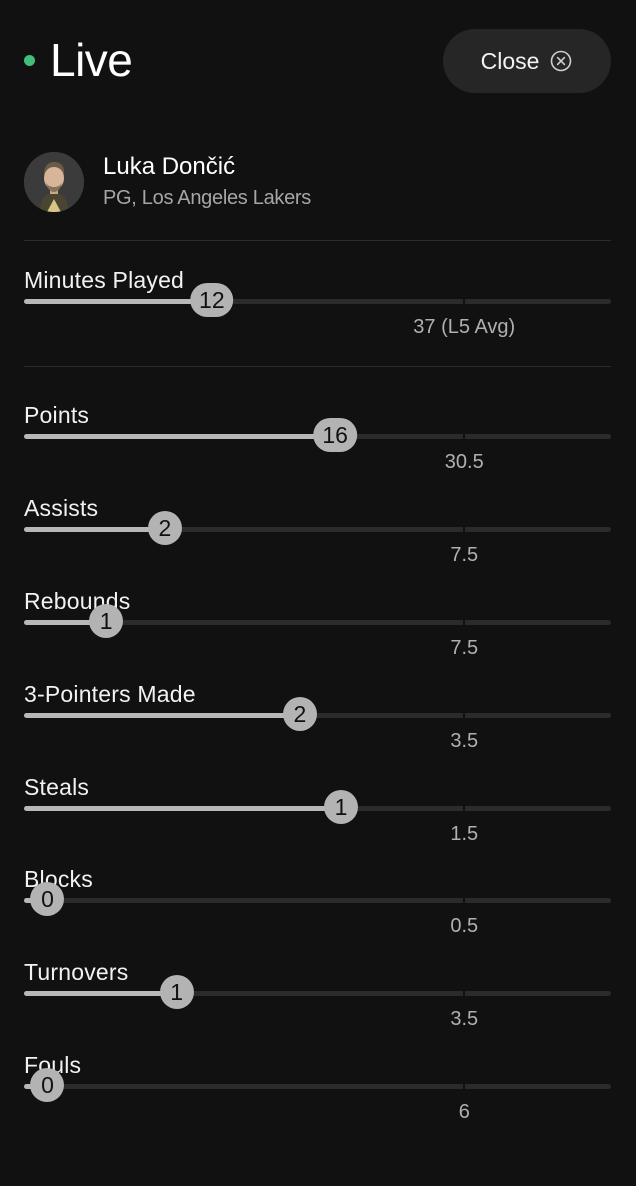  What do you see at coordinates (464, 327) in the screenshot?
I see `line-value-label: 37 (L5 Avg)` at bounding box center [464, 327].